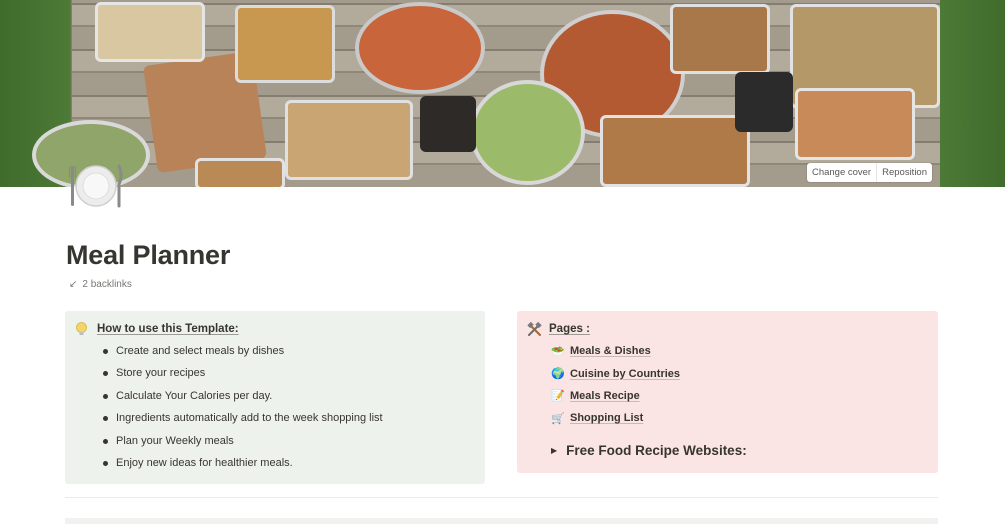 Image resolution: width=1005 pixels, height=524 pixels. What do you see at coordinates (605, 395) in the screenshot?
I see `page-link-label: Meals Recipe` at bounding box center [605, 395].